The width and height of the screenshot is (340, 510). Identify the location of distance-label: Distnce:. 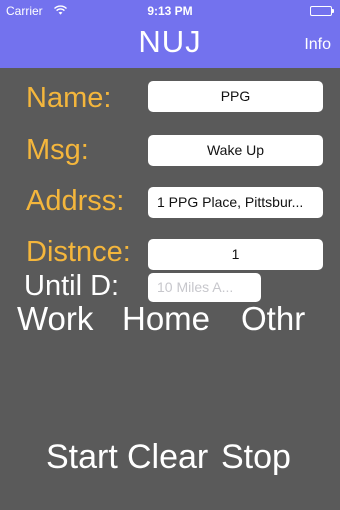
(78, 252).